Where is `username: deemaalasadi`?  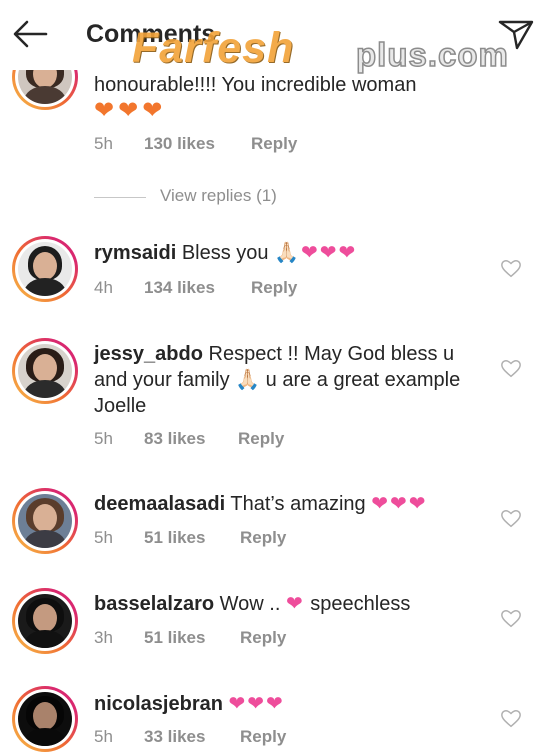
username: deemaalasadi is located at coordinates (159, 504).